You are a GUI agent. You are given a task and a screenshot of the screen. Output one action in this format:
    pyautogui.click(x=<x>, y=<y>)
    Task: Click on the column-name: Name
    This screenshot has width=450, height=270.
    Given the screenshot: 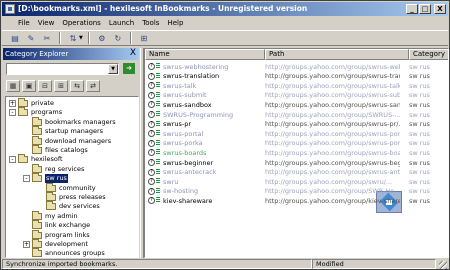 What is the action you would take?
    pyautogui.click(x=205, y=54)
    